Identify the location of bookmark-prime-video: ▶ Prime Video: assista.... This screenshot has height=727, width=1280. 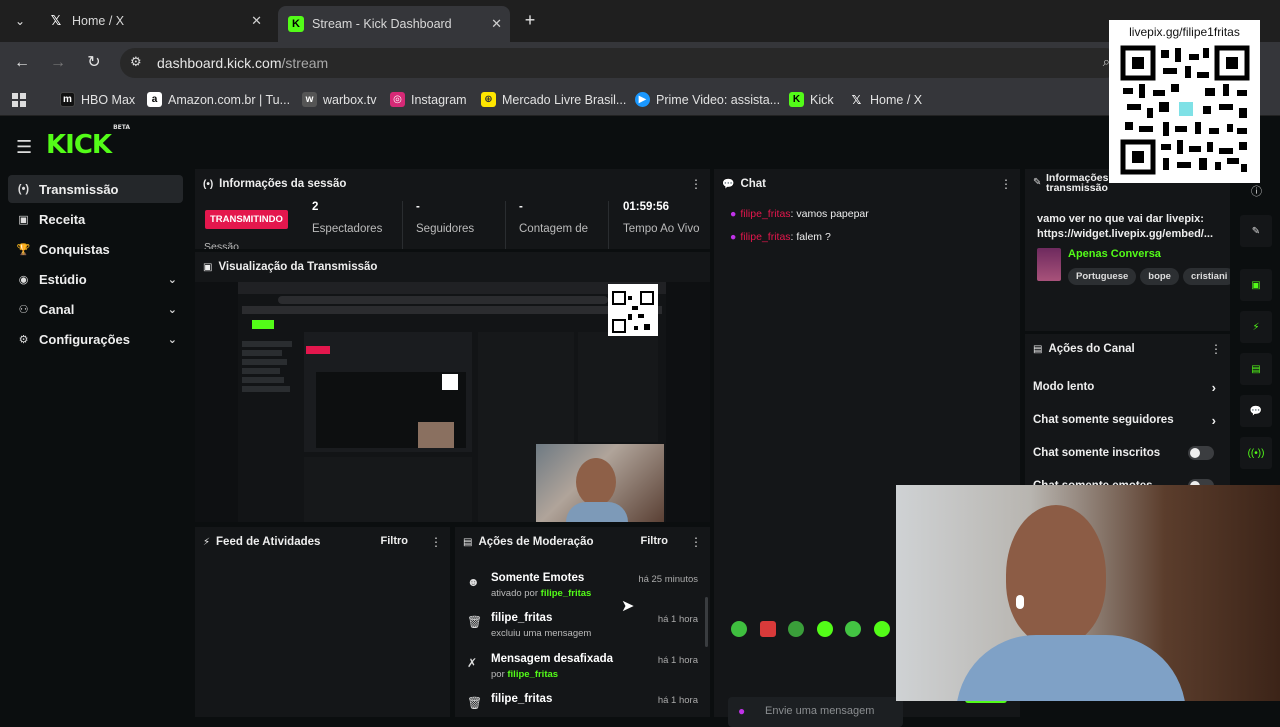
(707, 99).